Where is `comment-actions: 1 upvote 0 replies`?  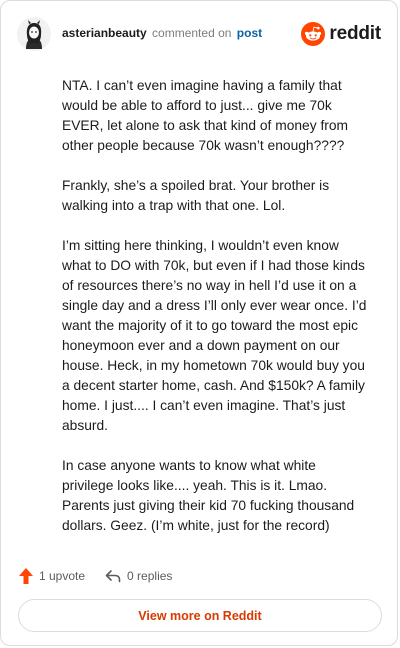
comment-actions: 1 upvote 0 replies is located at coordinates (95, 576).